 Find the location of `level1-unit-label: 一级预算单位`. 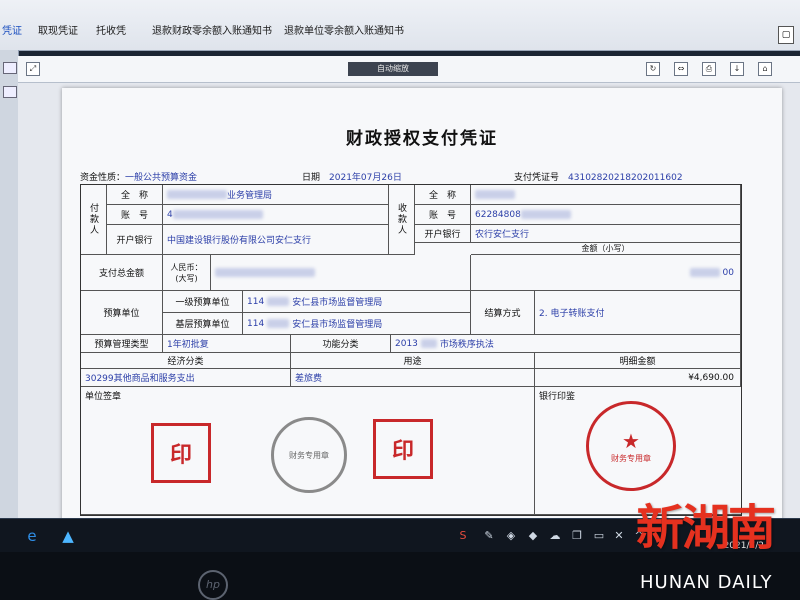

level1-unit-label: 一级预算单位 is located at coordinates (203, 302).